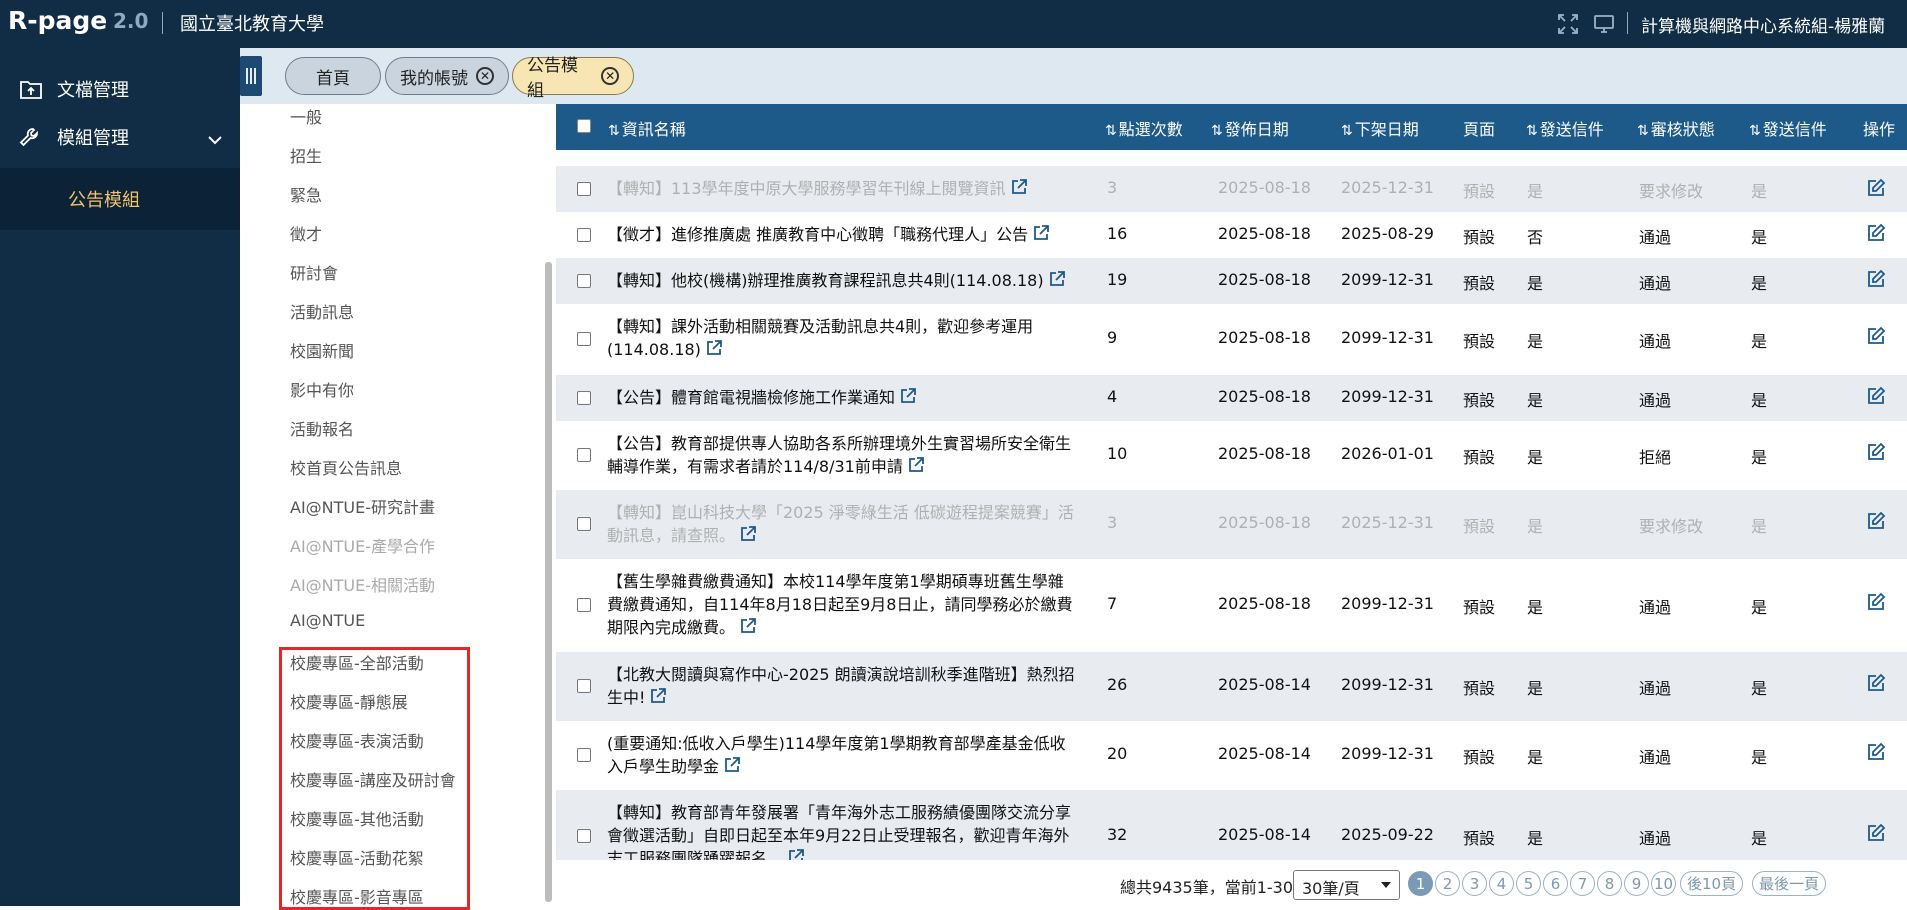 This screenshot has width=1907, height=910. Describe the element at coordinates (447, 76) in the screenshot. I see `tab-my-account: 我的帳號 ✕` at that location.